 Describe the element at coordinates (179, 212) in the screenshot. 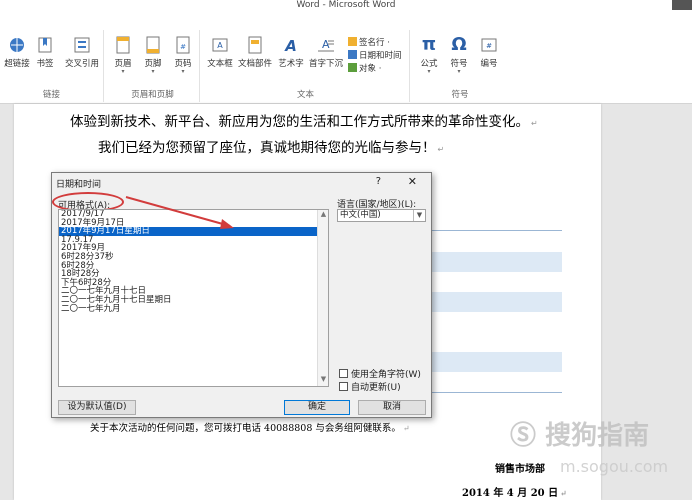

I see `annotation-arrow-icon` at that location.